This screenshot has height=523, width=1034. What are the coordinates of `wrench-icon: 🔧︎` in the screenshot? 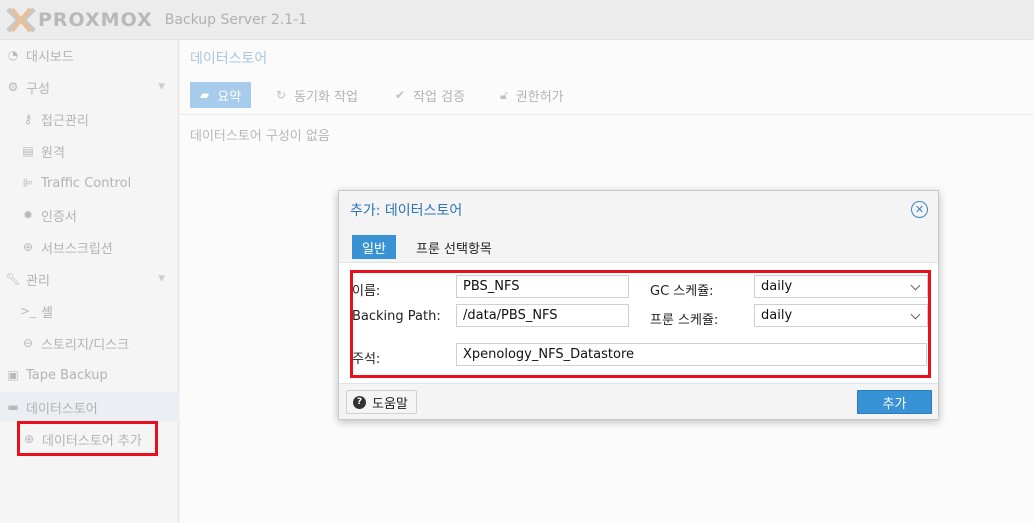 It's located at (13, 279).